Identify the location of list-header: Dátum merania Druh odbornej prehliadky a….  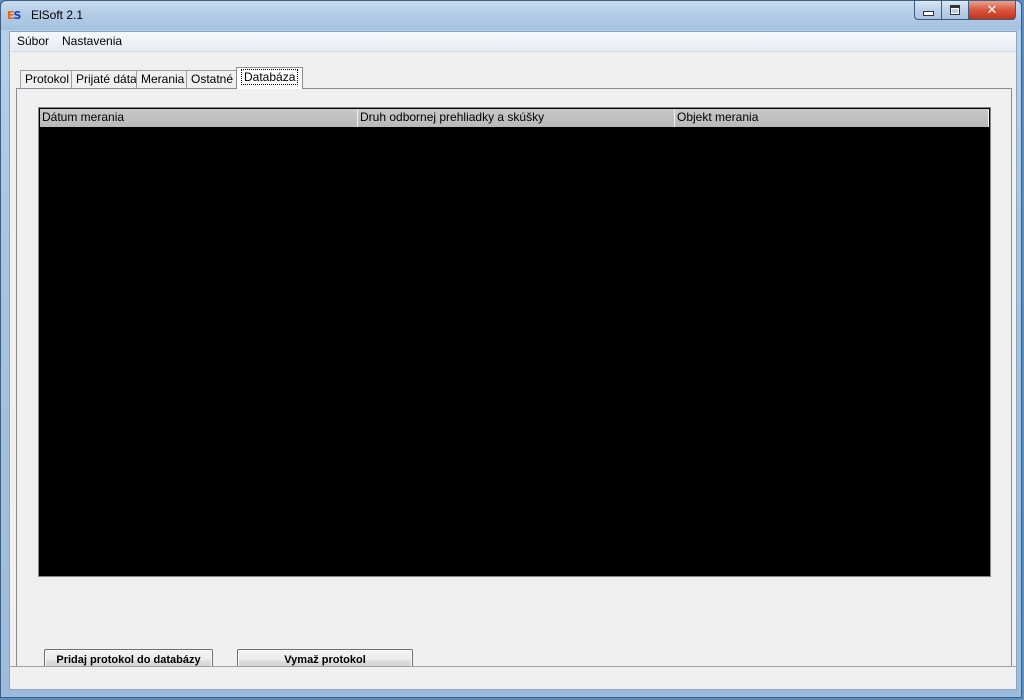
(514, 118).